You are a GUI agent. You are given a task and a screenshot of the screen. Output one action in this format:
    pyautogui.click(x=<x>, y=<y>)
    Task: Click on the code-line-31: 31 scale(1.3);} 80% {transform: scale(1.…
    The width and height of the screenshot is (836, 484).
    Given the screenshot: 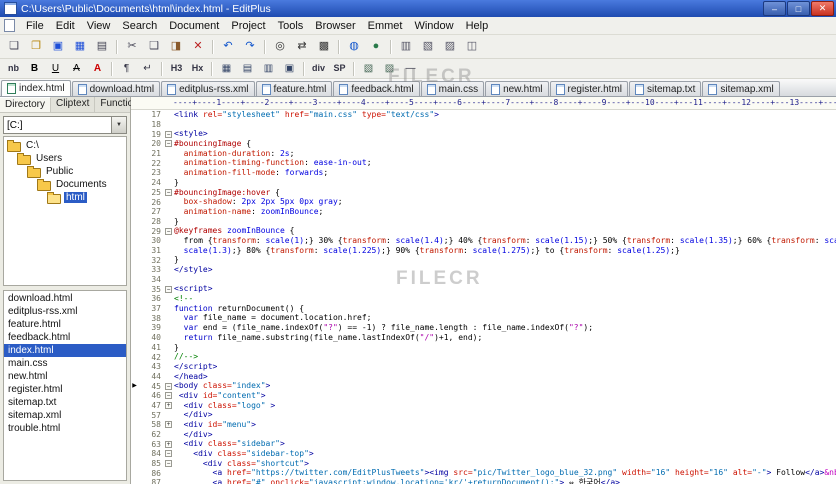 What is the action you would take?
    pyautogui.click(x=483, y=251)
    